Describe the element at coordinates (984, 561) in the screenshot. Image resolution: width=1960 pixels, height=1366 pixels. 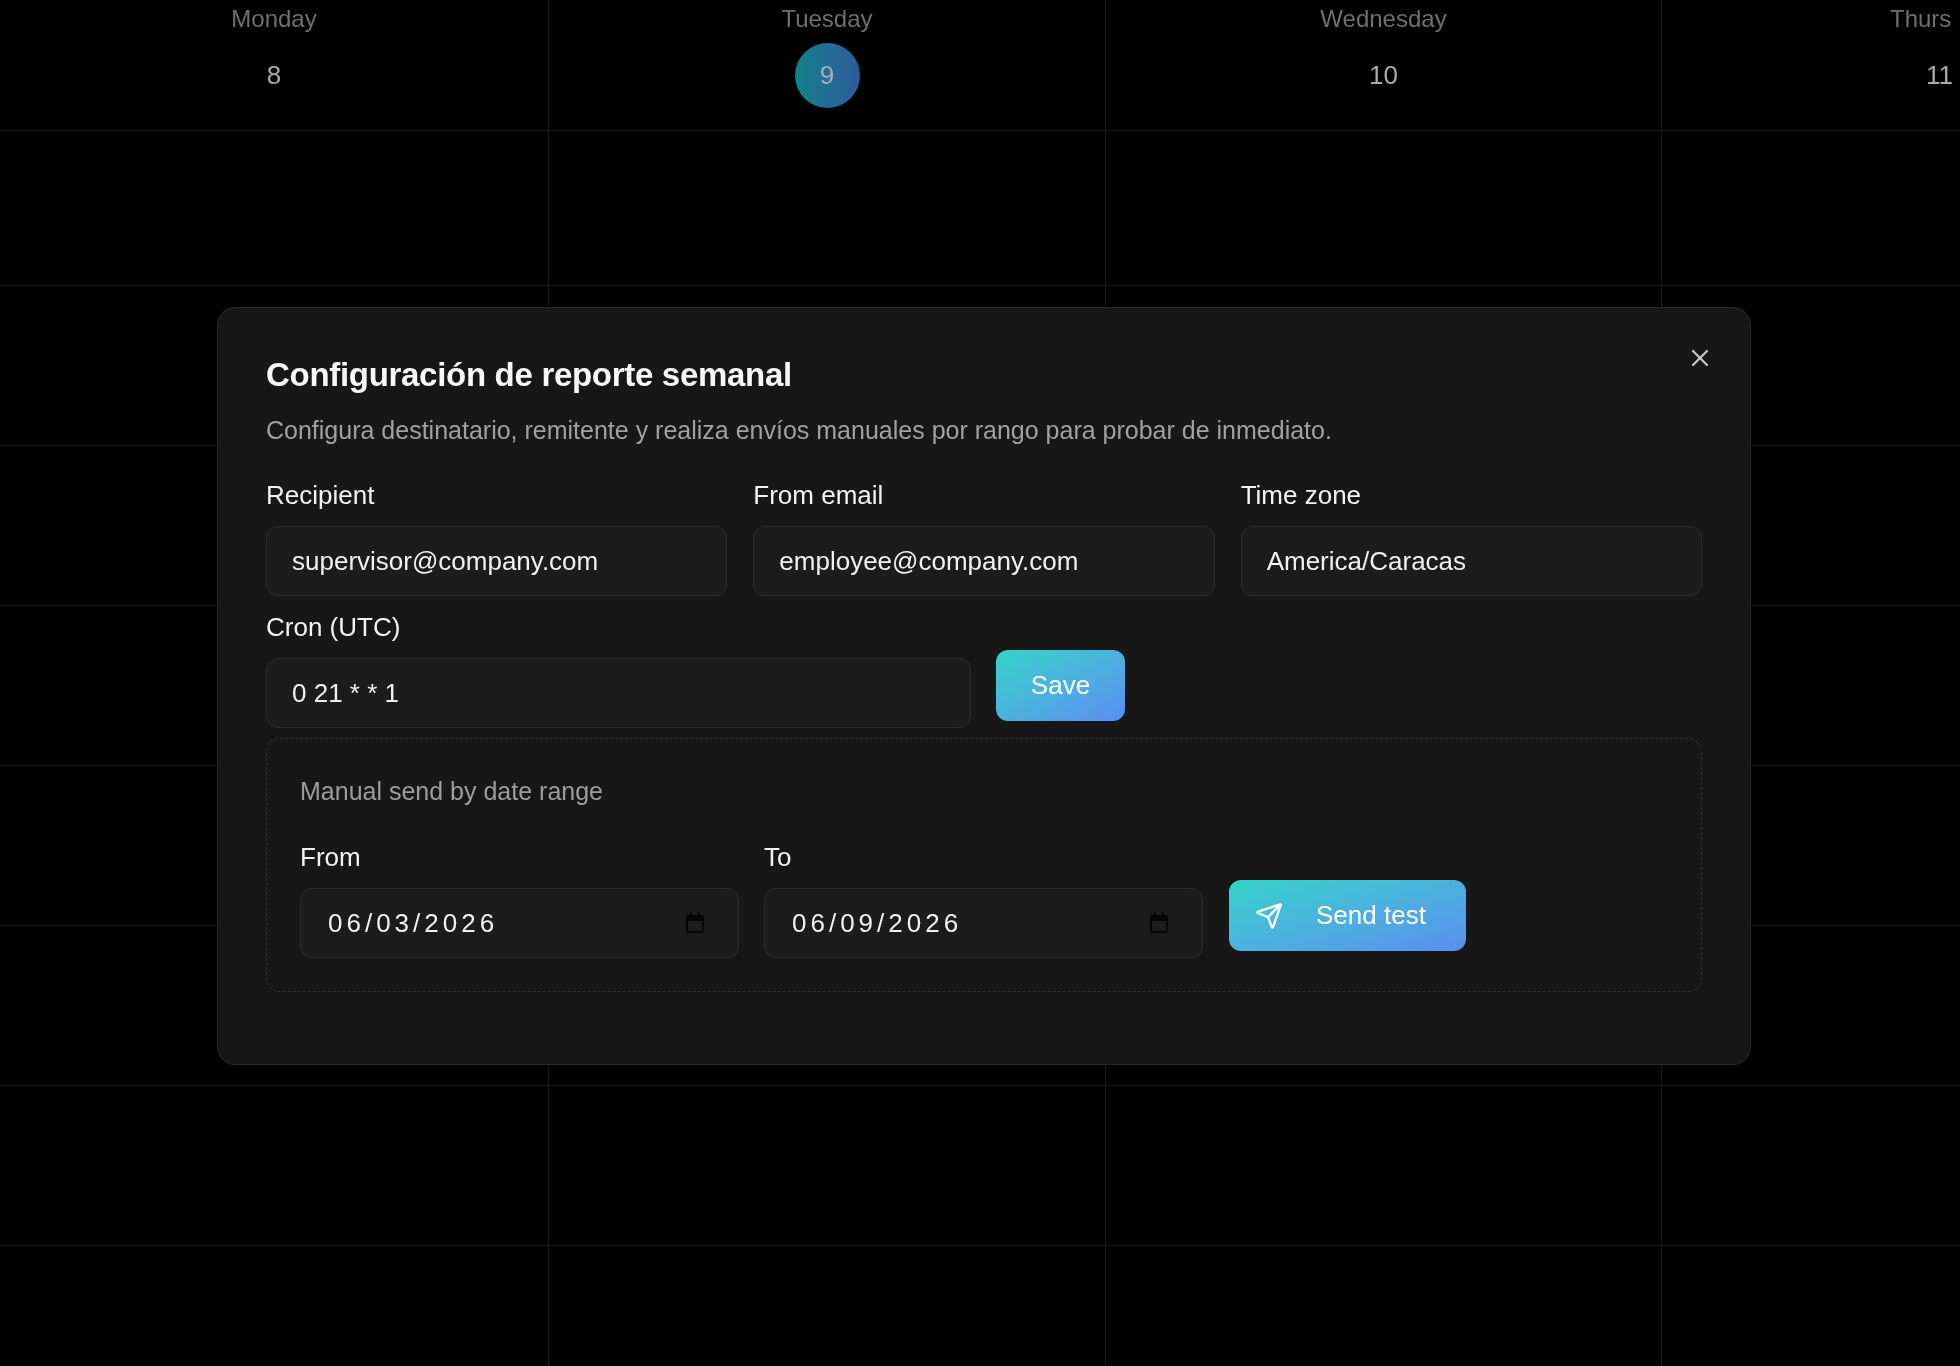
I see `text-input: employee@company.com` at that location.